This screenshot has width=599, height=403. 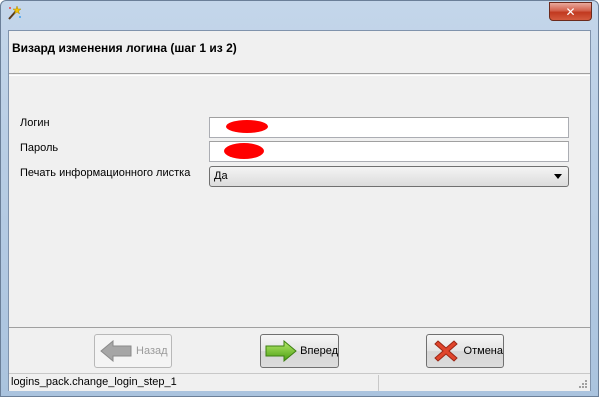 I want to click on next-button: Вперед, so click(x=299, y=351).